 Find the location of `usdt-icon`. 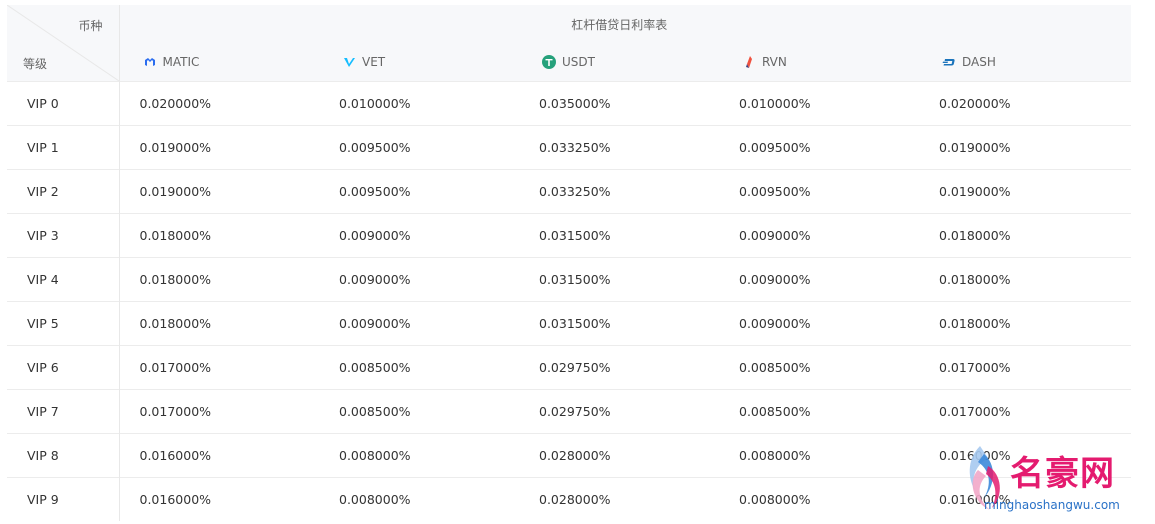

usdt-icon is located at coordinates (549, 62).